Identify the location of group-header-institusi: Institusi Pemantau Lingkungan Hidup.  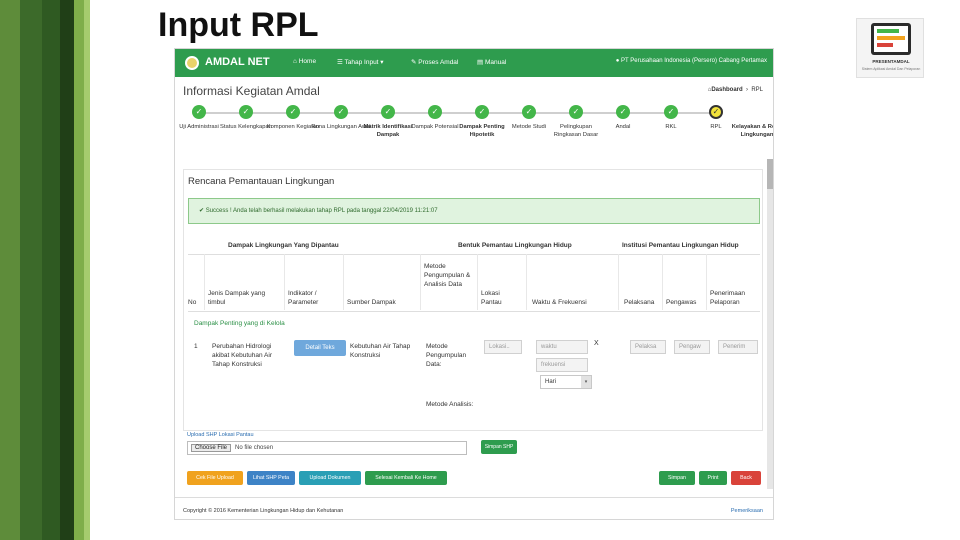
(680, 245).